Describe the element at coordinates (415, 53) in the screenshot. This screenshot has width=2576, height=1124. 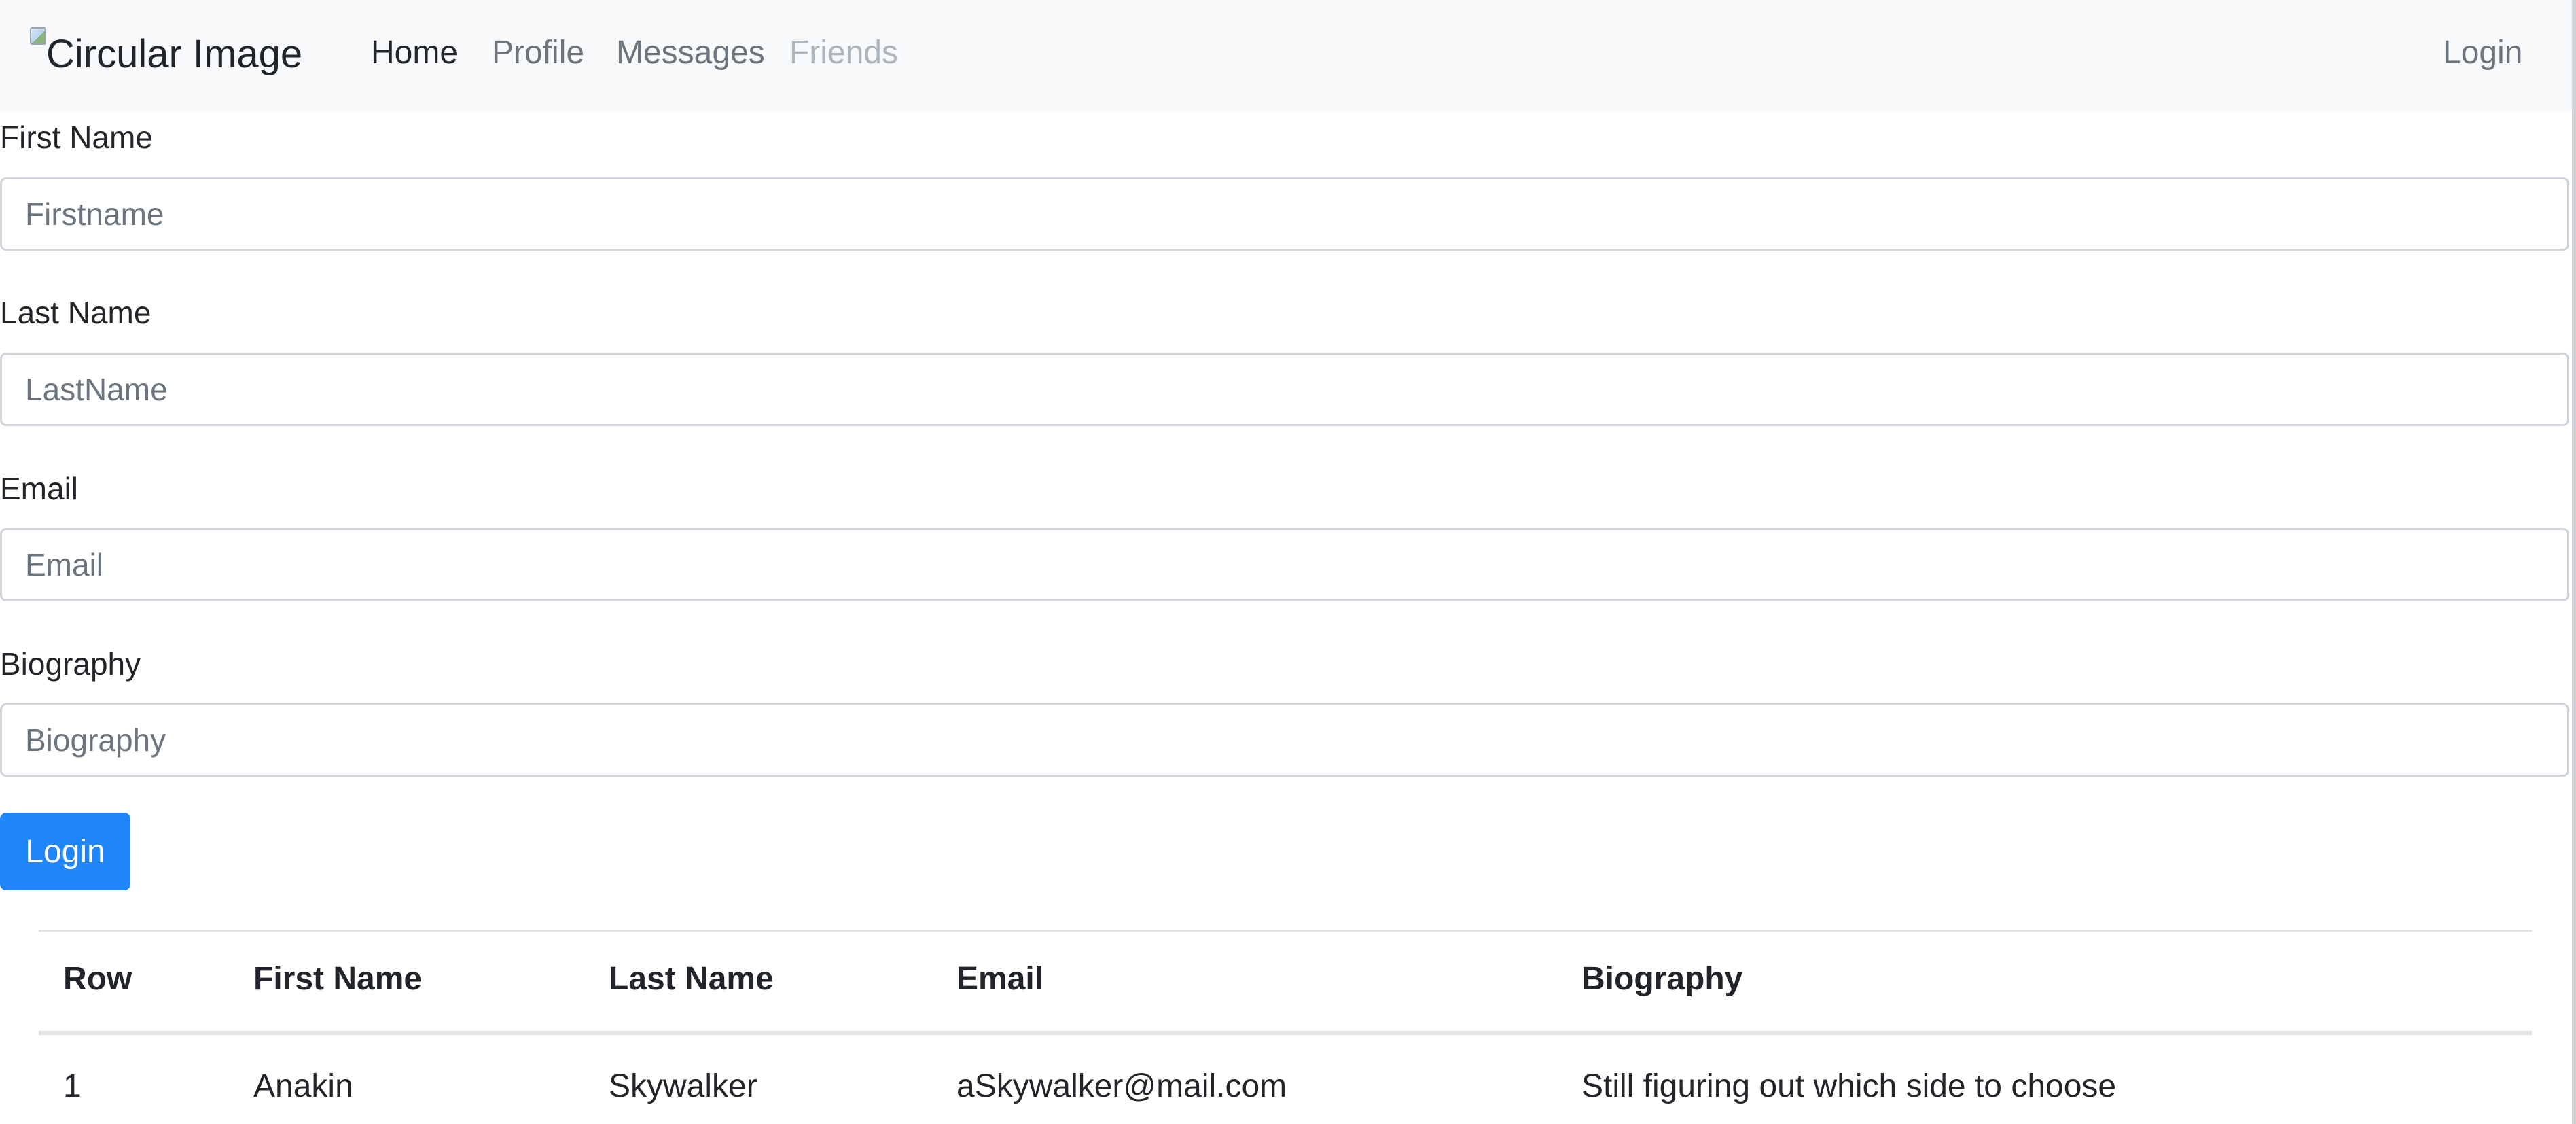
I see `nav-link-home: Home` at that location.